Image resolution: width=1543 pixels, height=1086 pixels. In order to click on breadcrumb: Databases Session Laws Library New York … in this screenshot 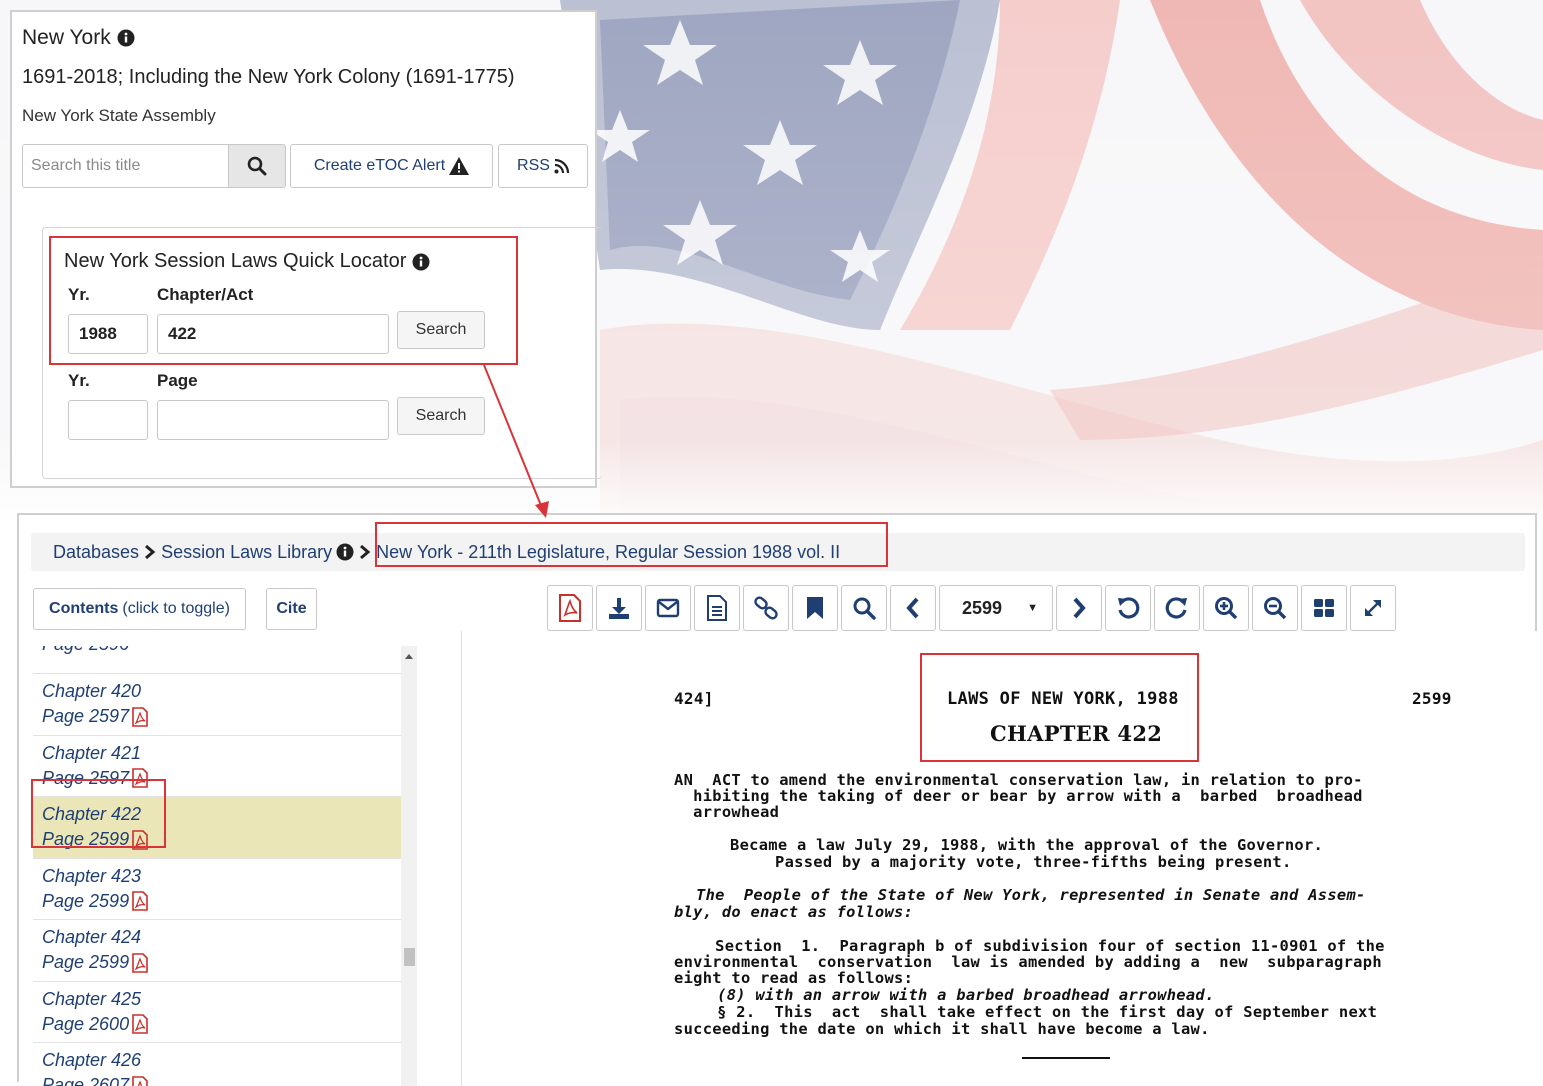, I will do `click(778, 552)`.